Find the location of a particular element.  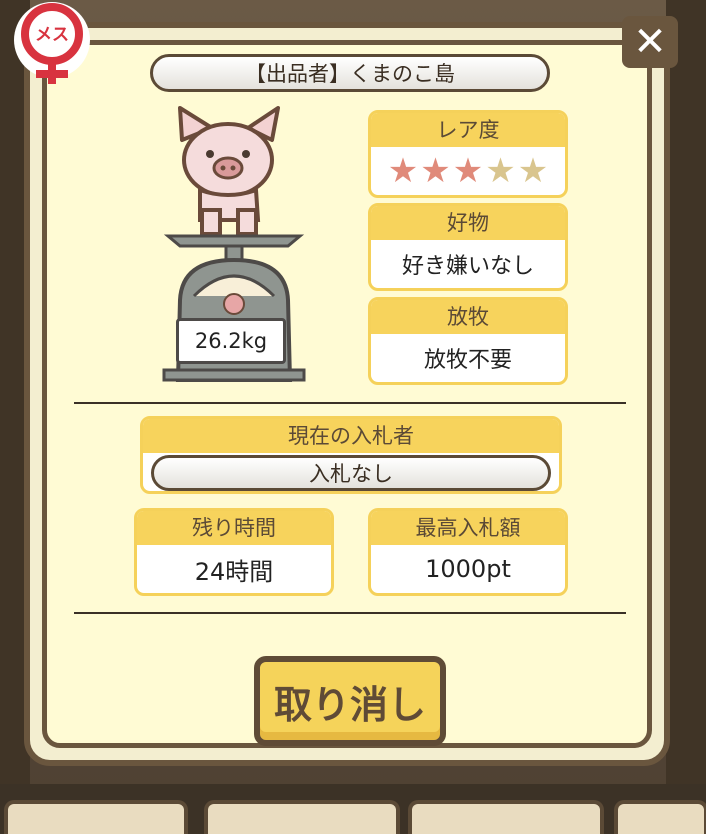

close-icon: ✕ is located at coordinates (650, 42).